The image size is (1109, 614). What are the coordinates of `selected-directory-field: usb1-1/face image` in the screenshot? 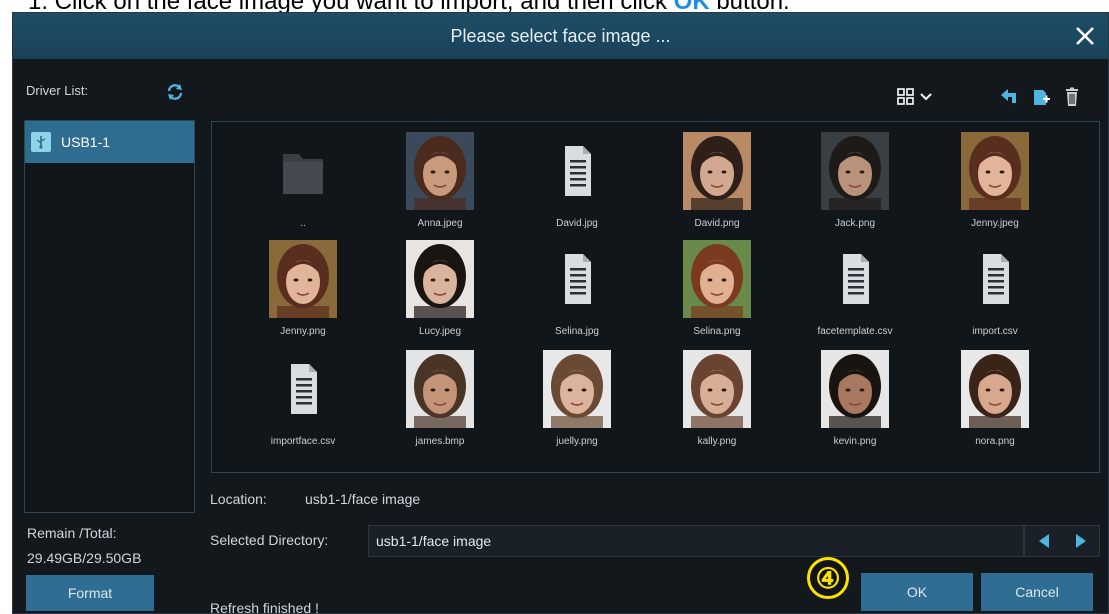 It's located at (696, 541).